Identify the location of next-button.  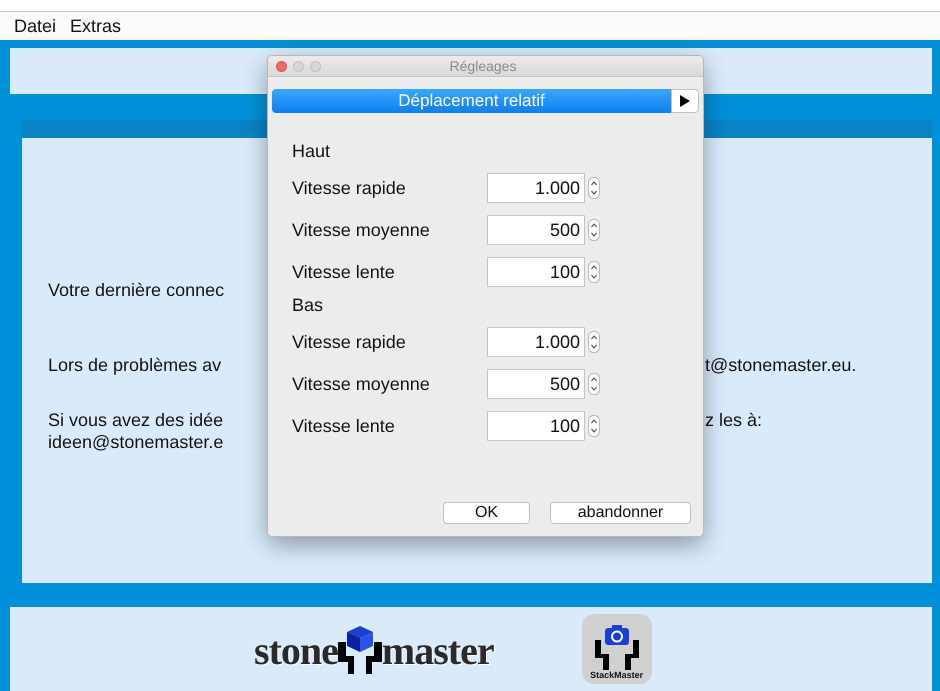
(685, 101).